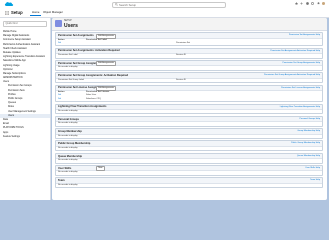 The width and height of the screenshot is (329, 240). I want to click on table-row: Permission Set Label Session ID, so click(189, 55).